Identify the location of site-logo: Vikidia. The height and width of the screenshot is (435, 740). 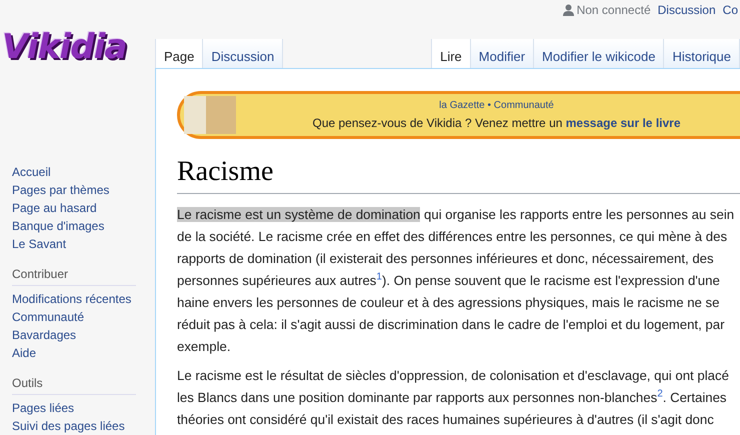
(64, 47).